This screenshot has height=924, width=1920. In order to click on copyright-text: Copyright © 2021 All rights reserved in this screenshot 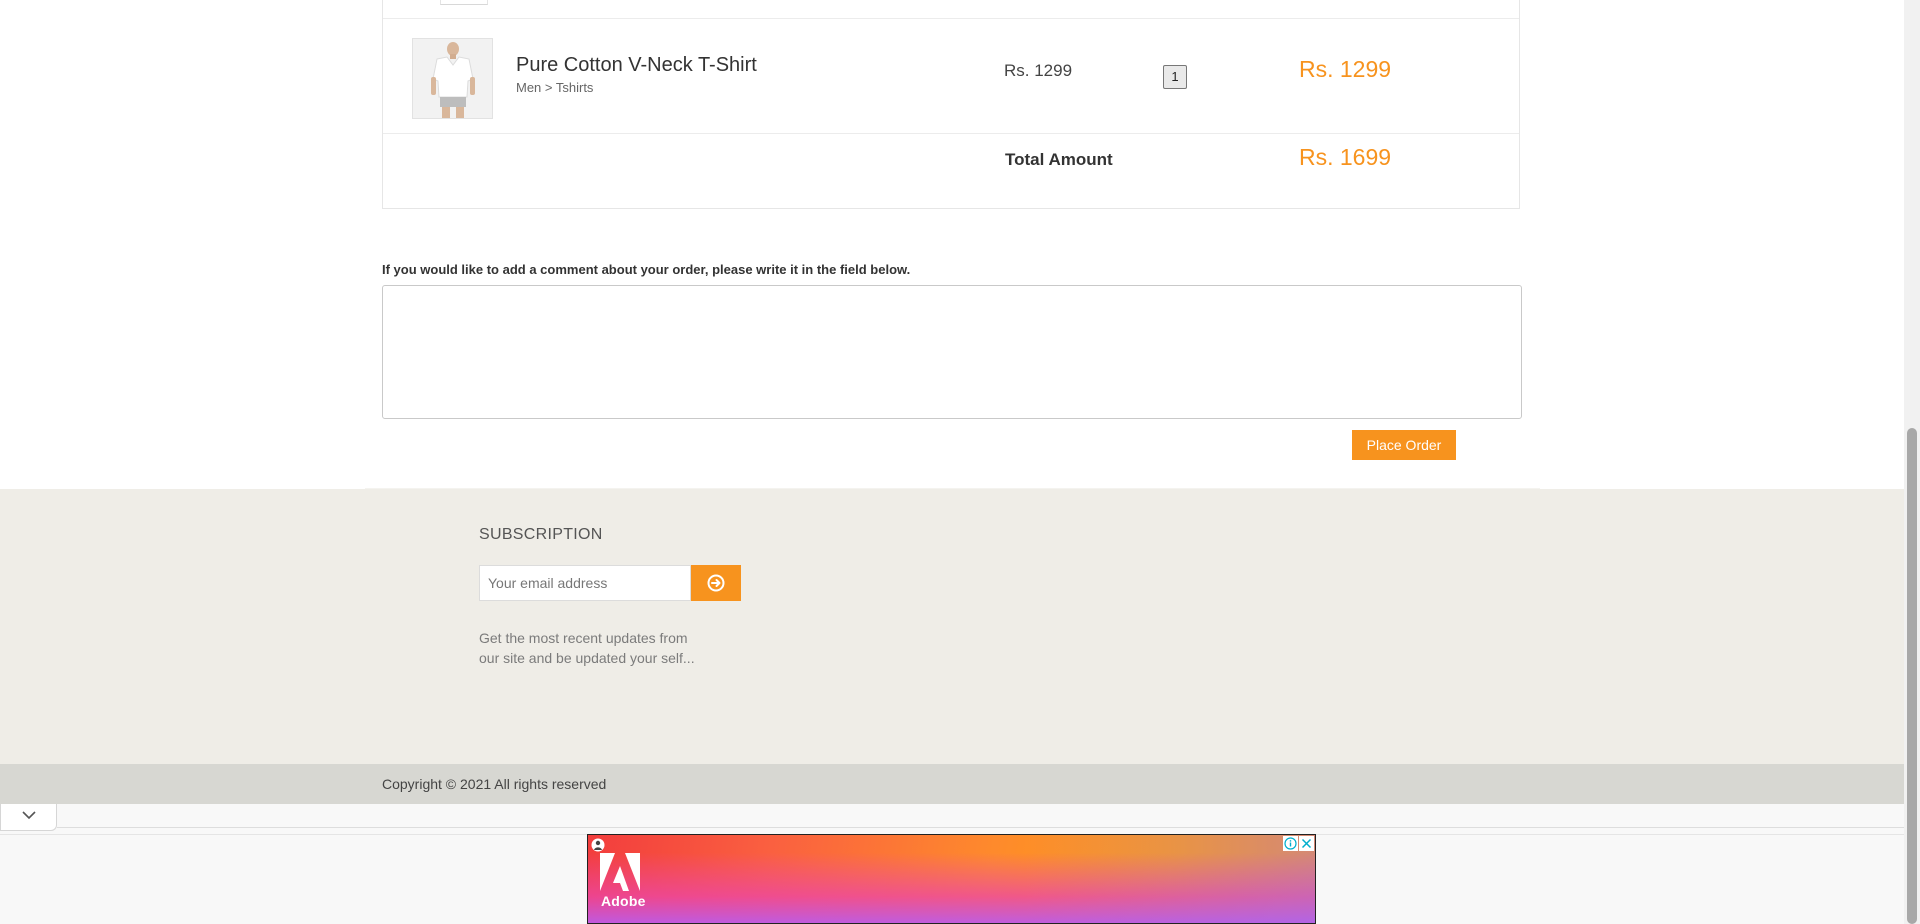, I will do `click(494, 784)`.